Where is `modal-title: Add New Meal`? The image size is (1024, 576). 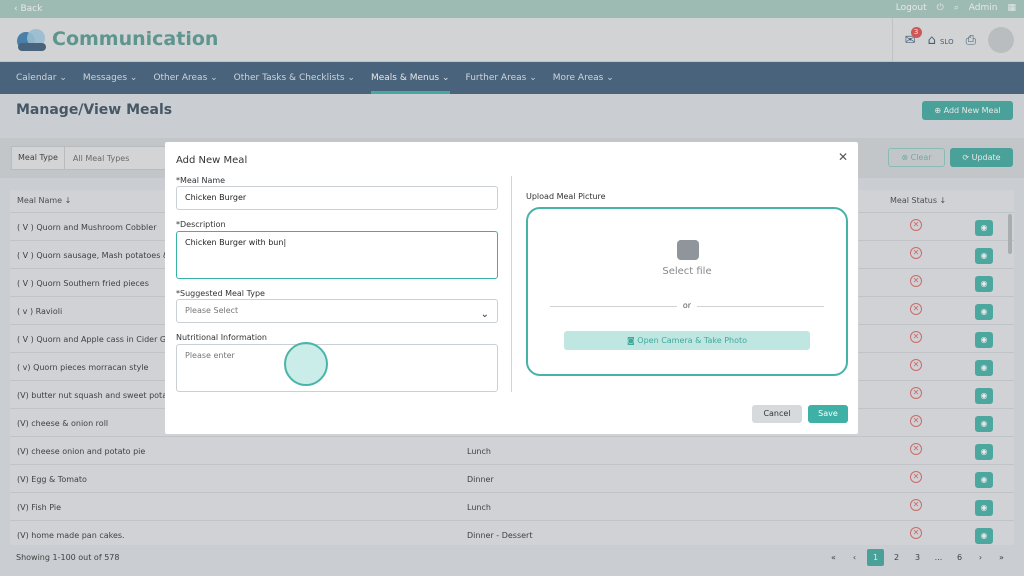
modal-title: Add New Meal is located at coordinates (212, 160).